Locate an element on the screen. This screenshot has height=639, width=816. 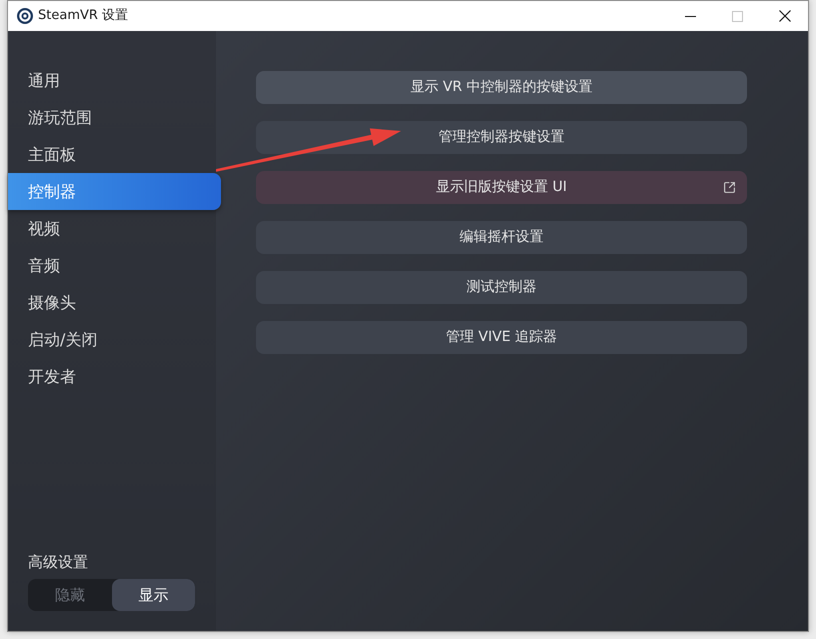
sidebar-item: 摄像头 is located at coordinates (112, 302).